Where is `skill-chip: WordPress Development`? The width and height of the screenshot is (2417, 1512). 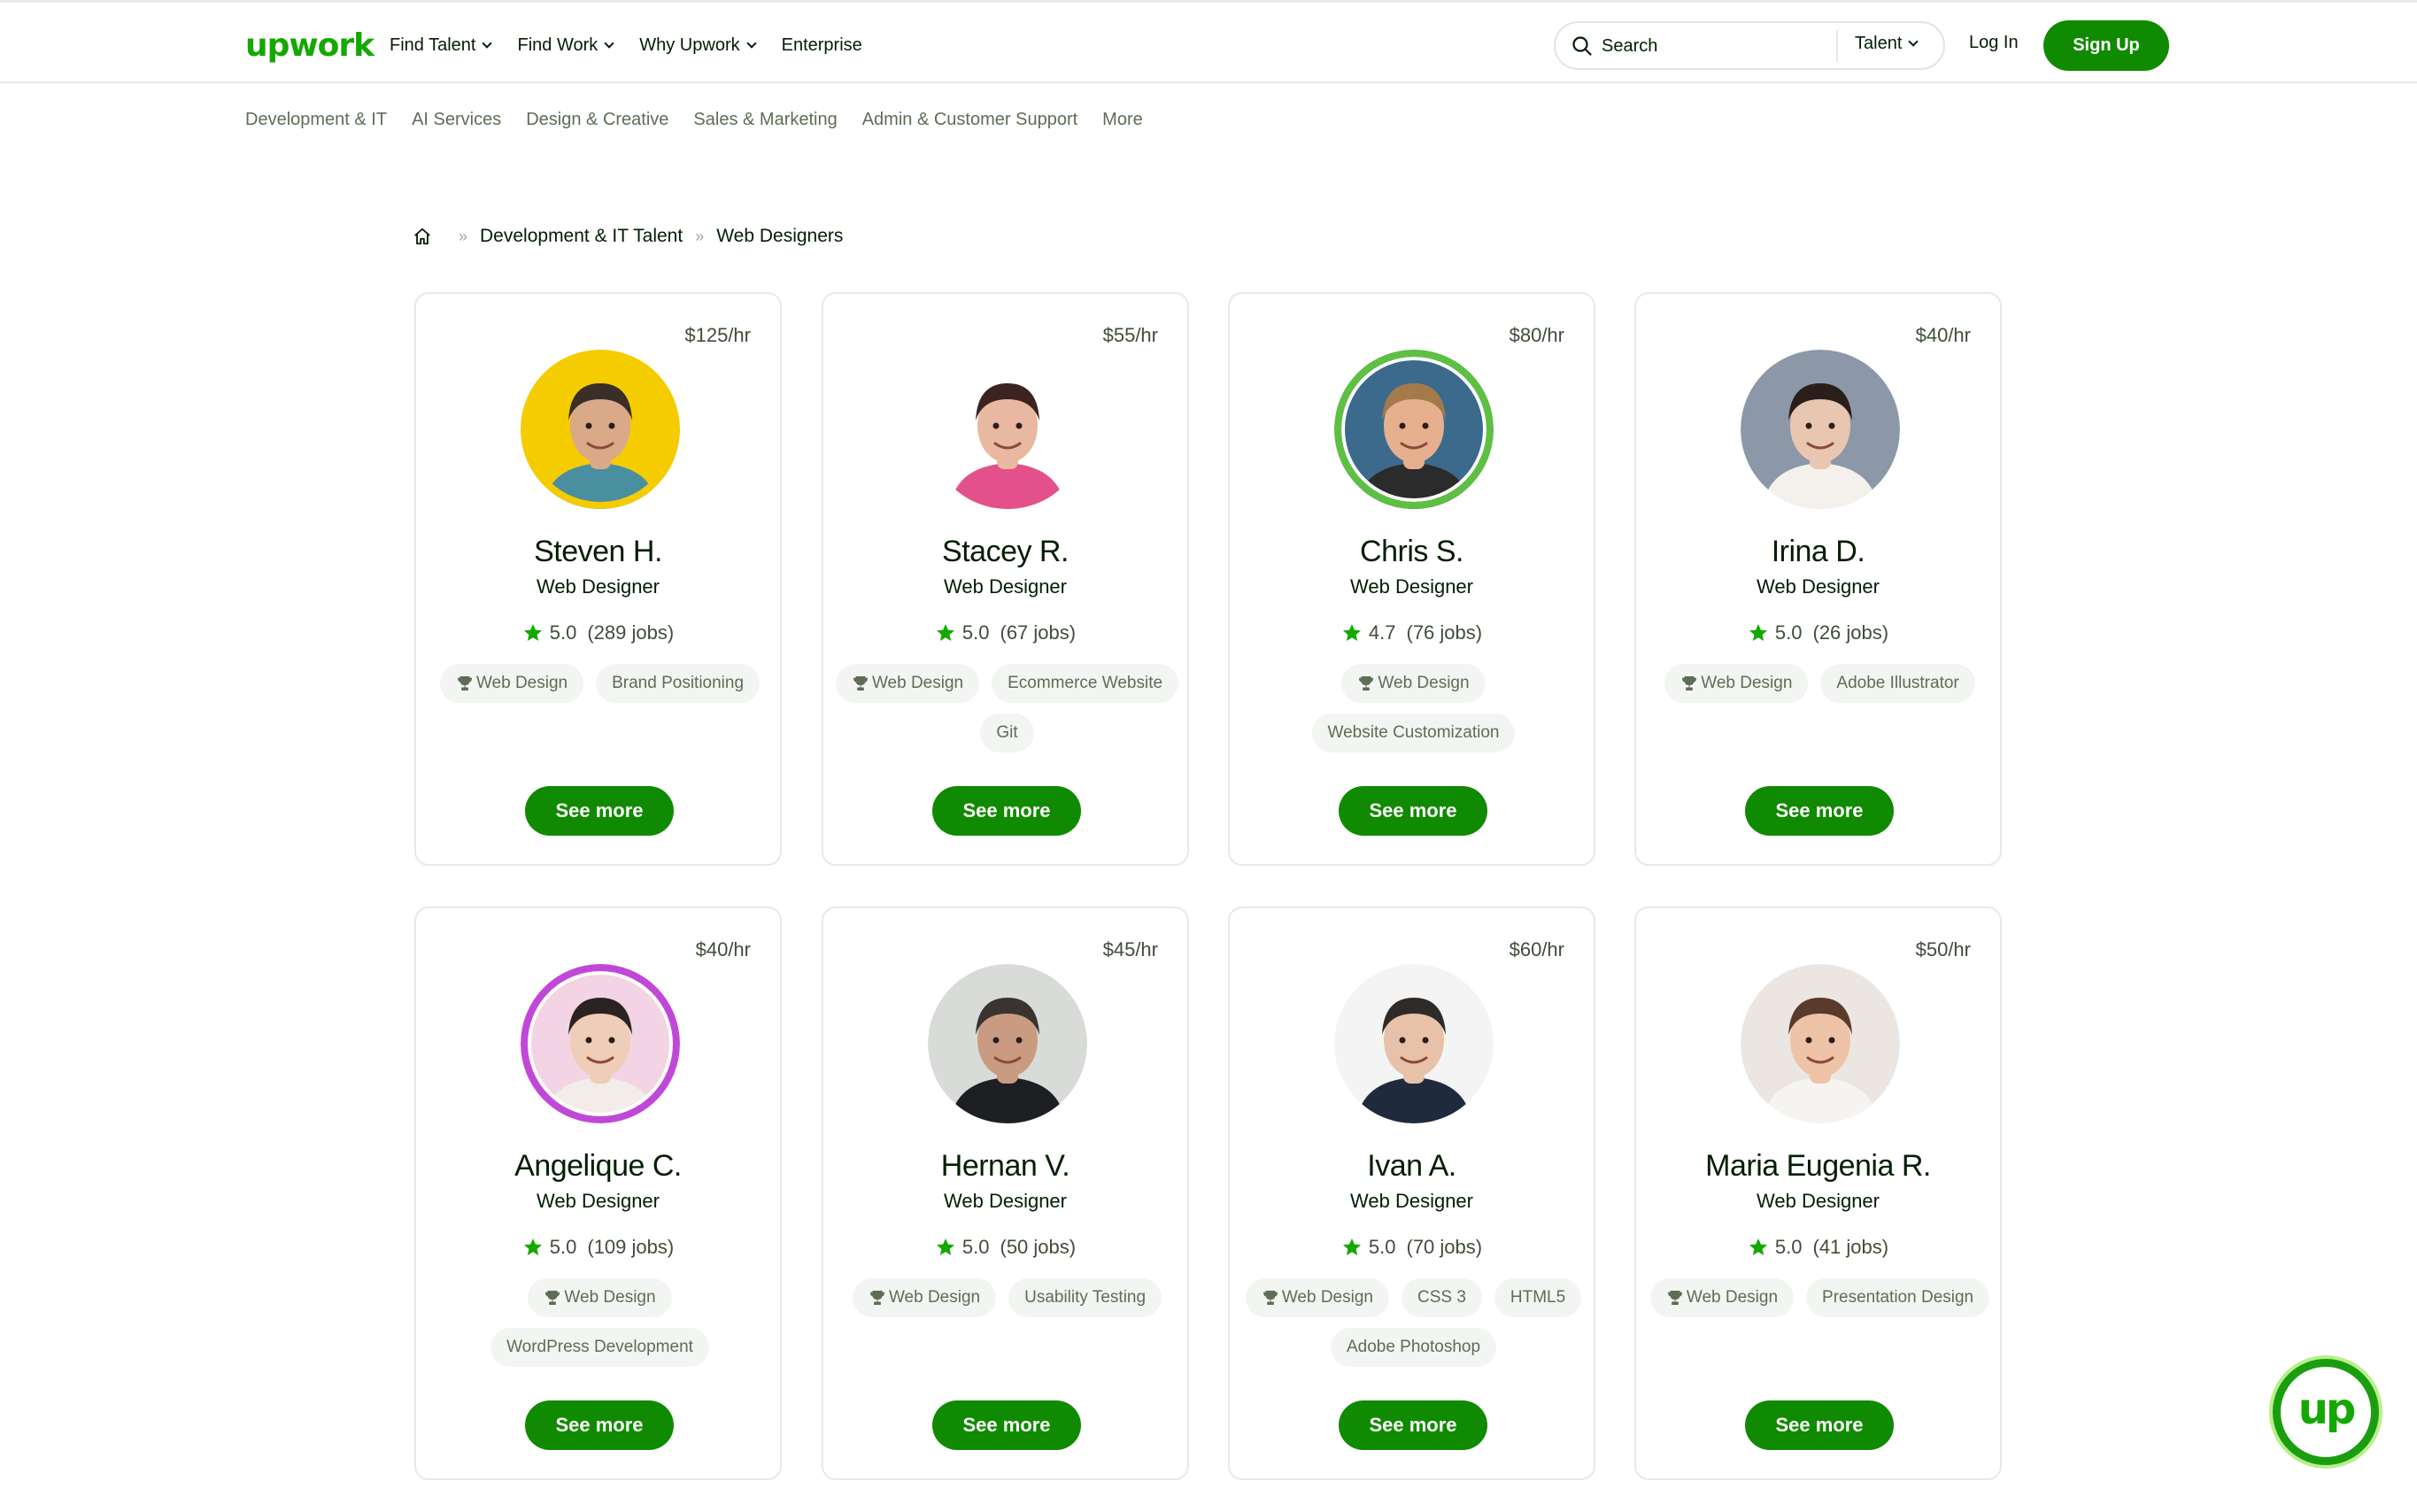
skill-chip: WordPress Development is located at coordinates (599, 1347).